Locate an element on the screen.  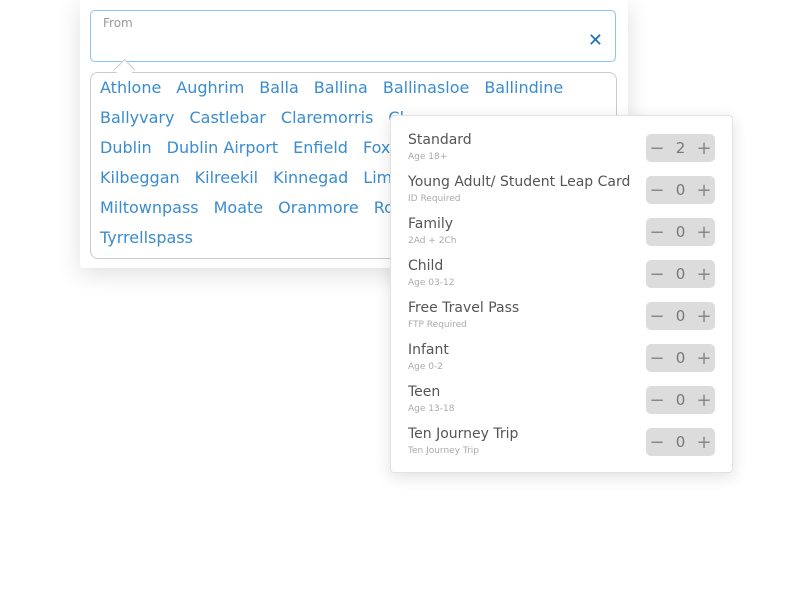
passenger-type-note: Age 13-18 is located at coordinates (431, 409).